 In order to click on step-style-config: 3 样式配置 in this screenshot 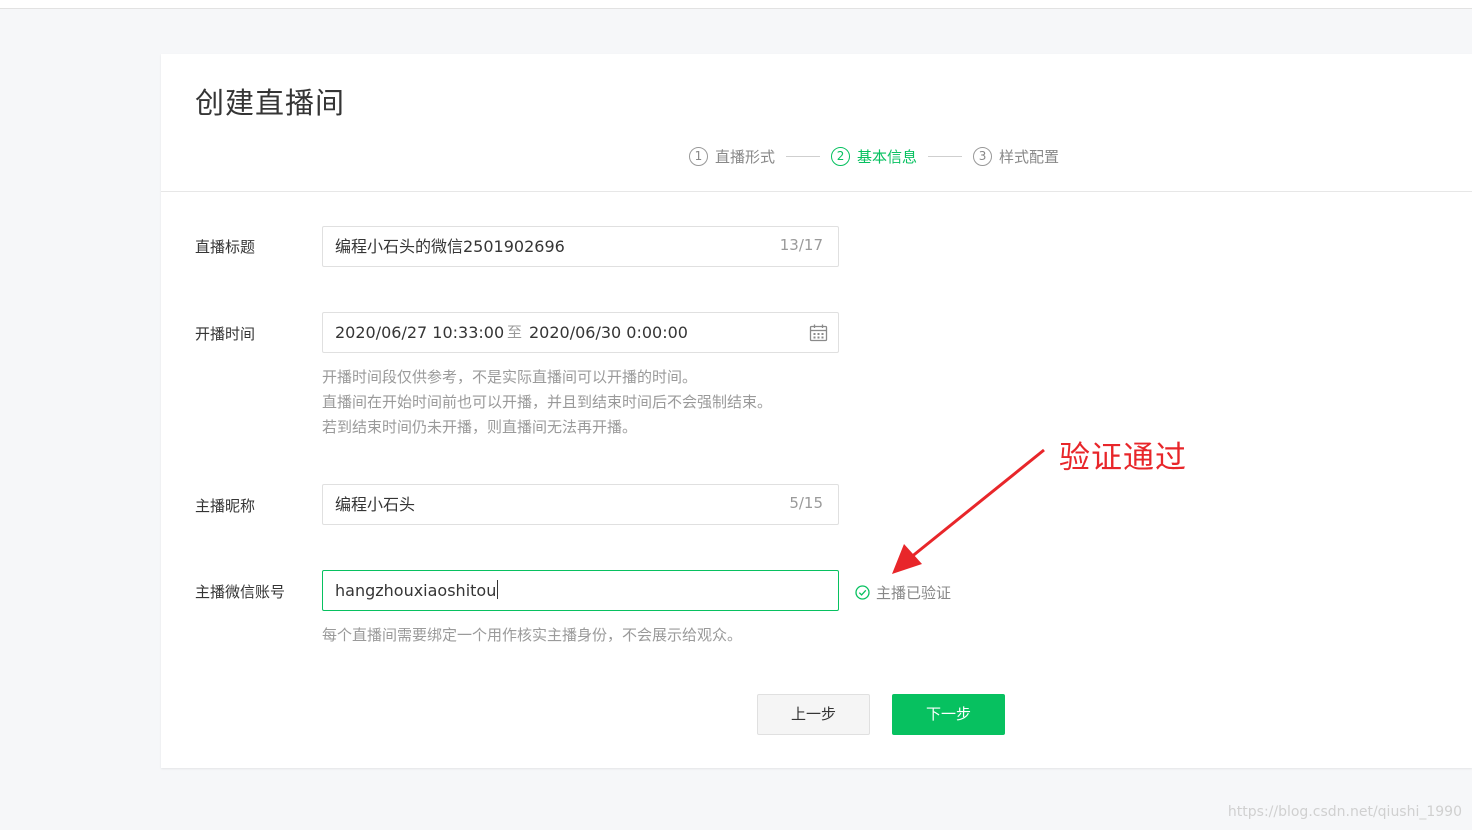, I will do `click(1016, 156)`.